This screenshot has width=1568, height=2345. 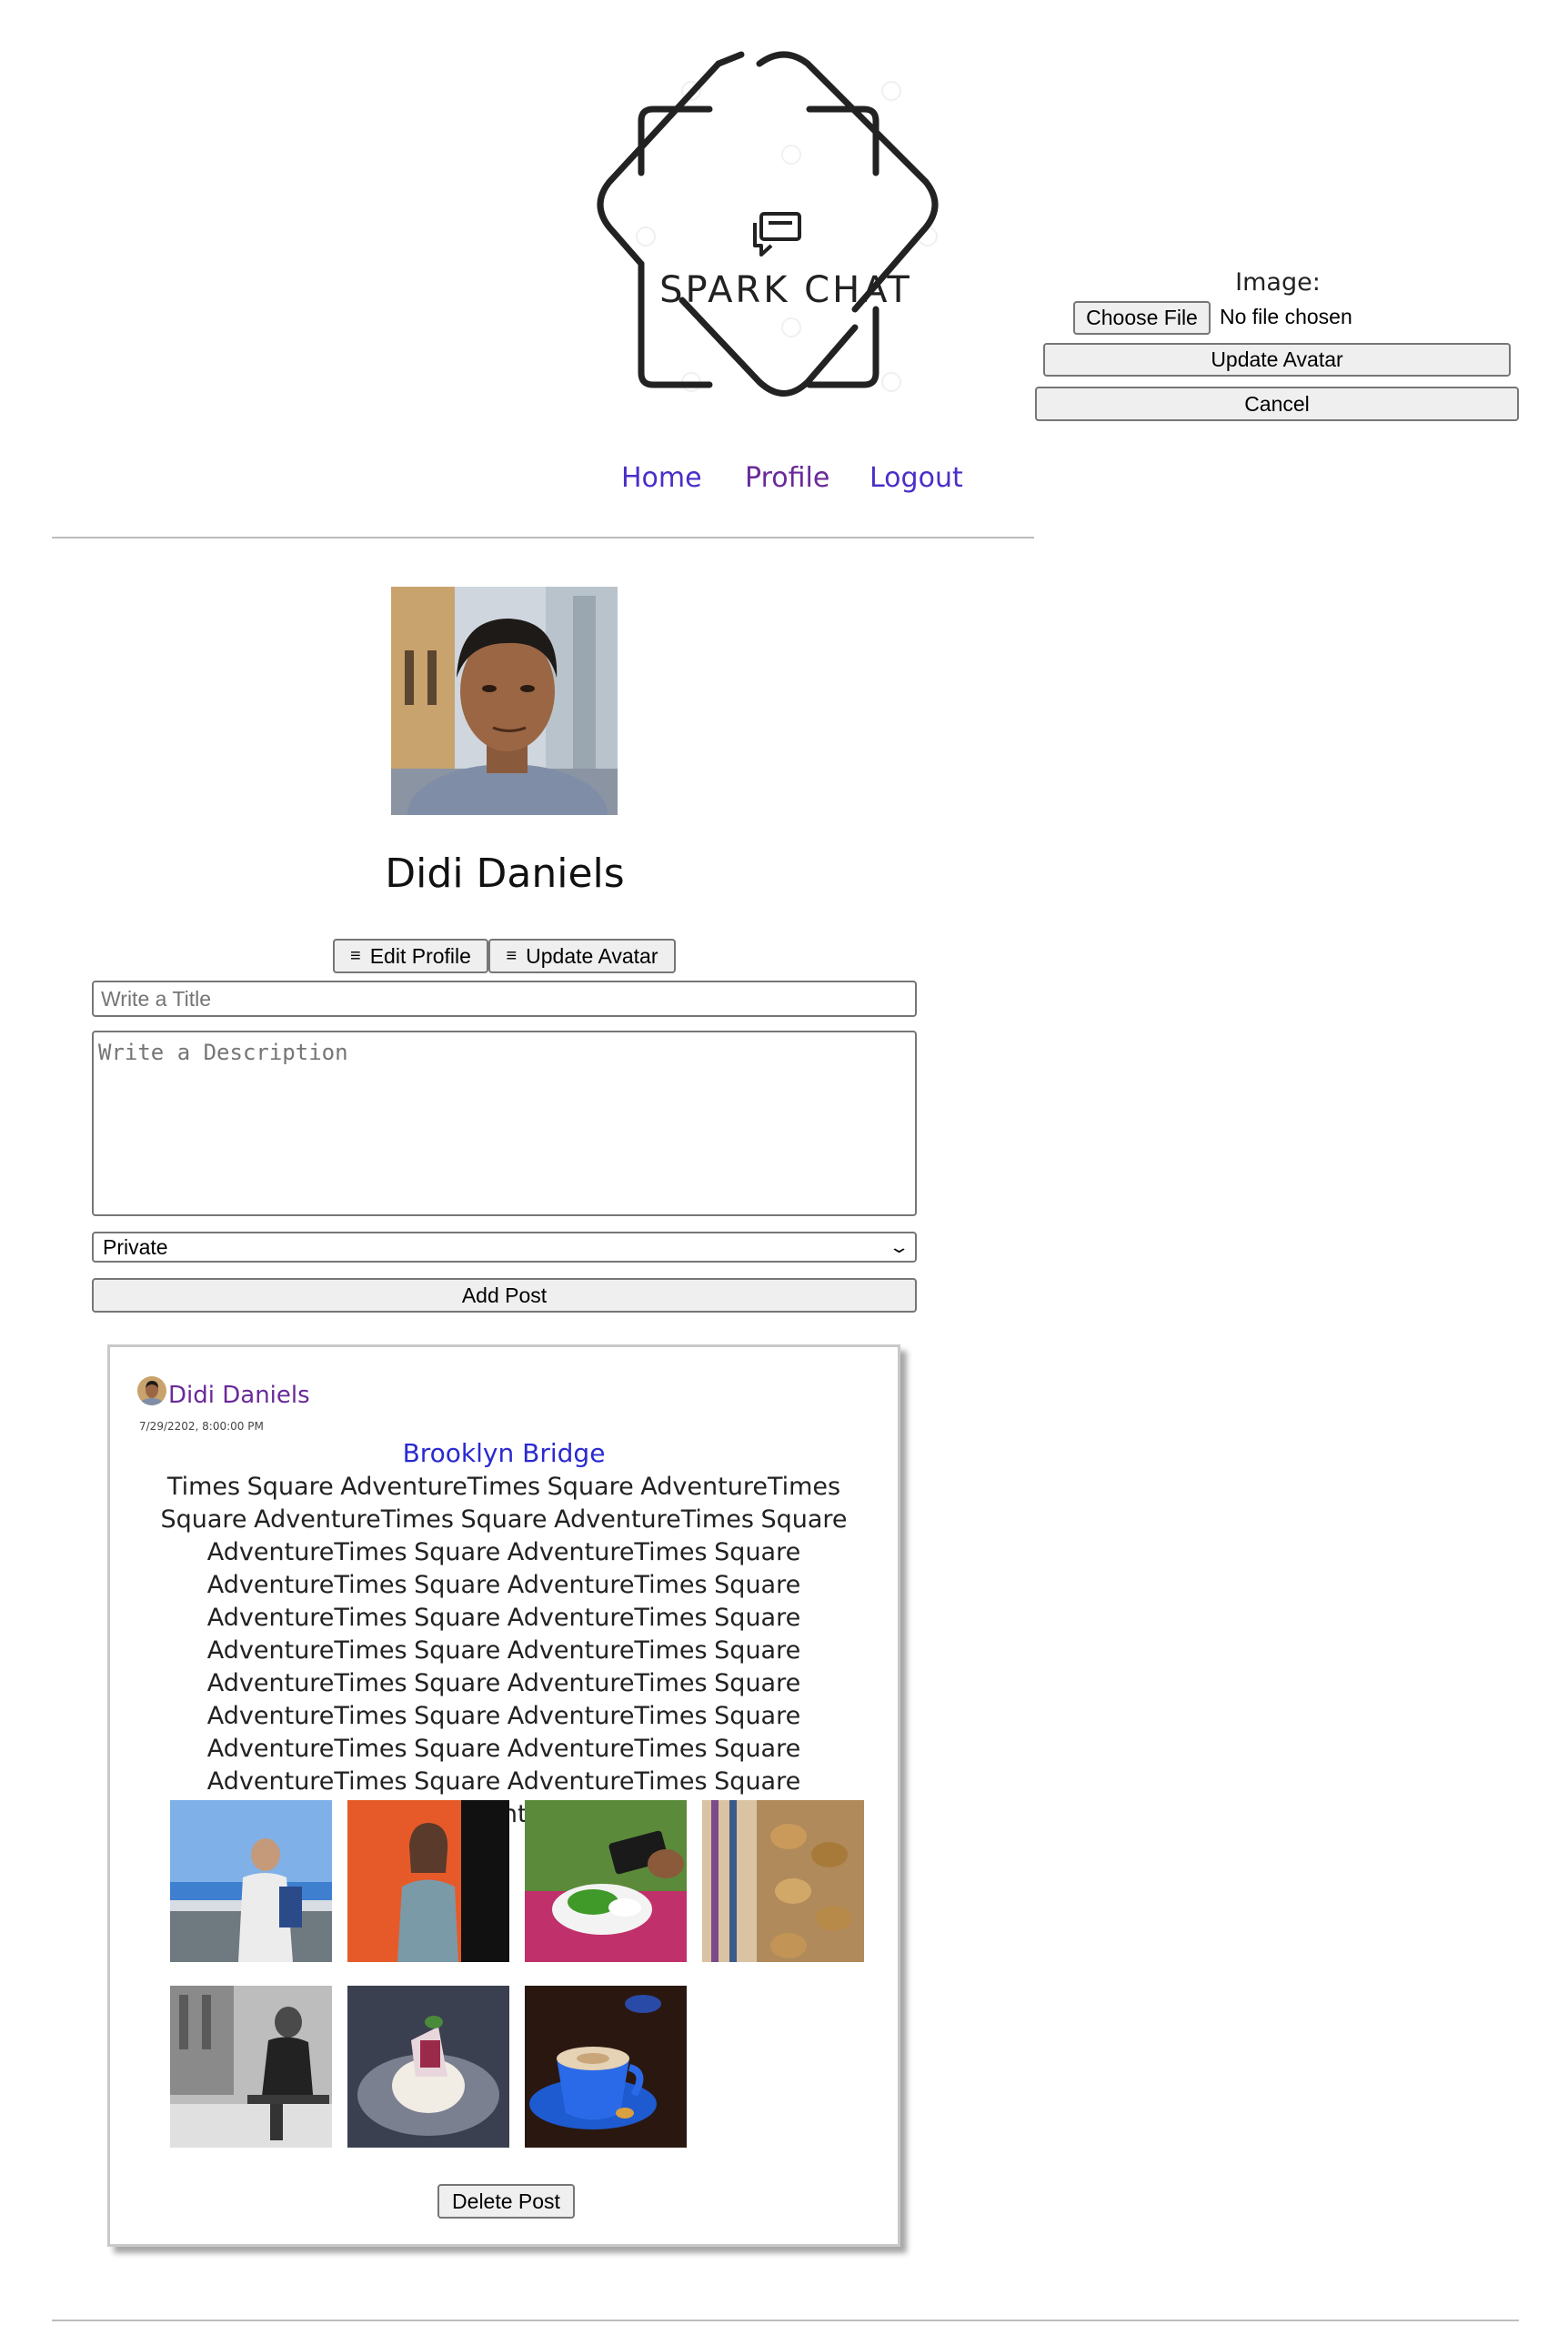 I want to click on add-post-button: Add Post, so click(x=505, y=1296).